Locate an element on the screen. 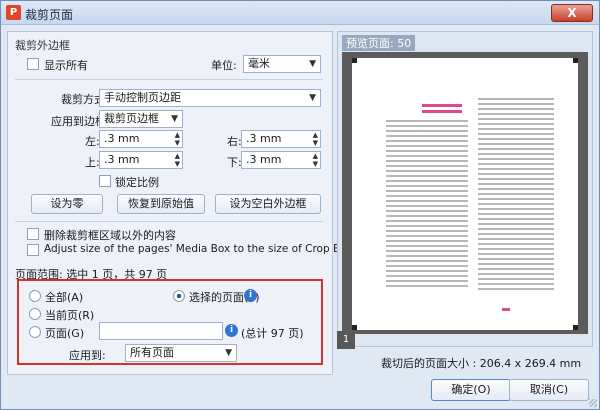  all-pages-radio is located at coordinates (35, 296).